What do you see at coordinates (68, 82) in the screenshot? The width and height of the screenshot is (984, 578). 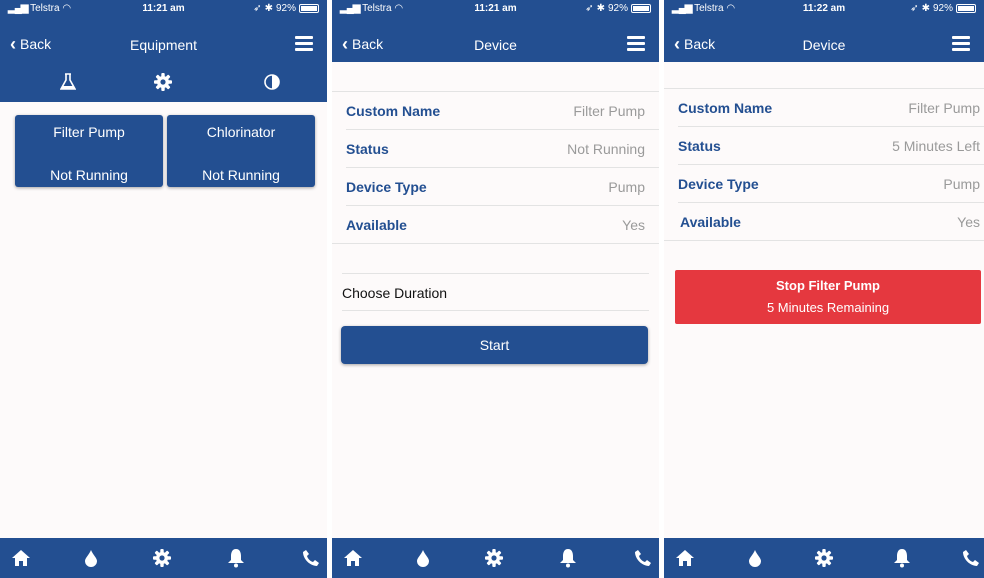 I see `flask-icon` at bounding box center [68, 82].